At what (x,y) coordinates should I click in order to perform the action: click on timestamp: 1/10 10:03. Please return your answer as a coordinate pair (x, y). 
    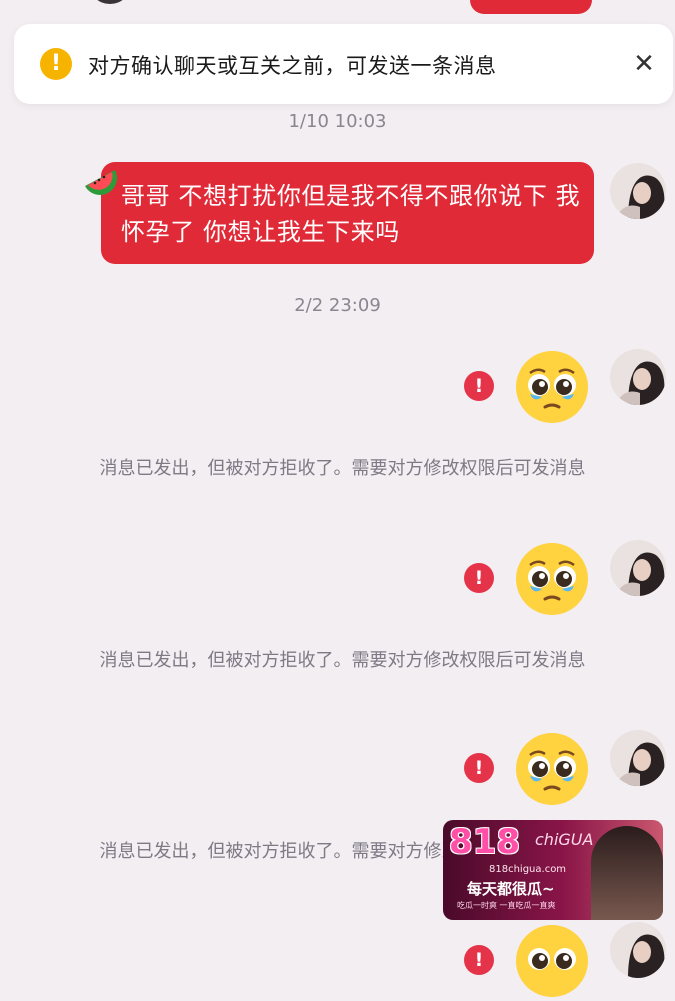
    Looking at the image, I should click on (337, 121).